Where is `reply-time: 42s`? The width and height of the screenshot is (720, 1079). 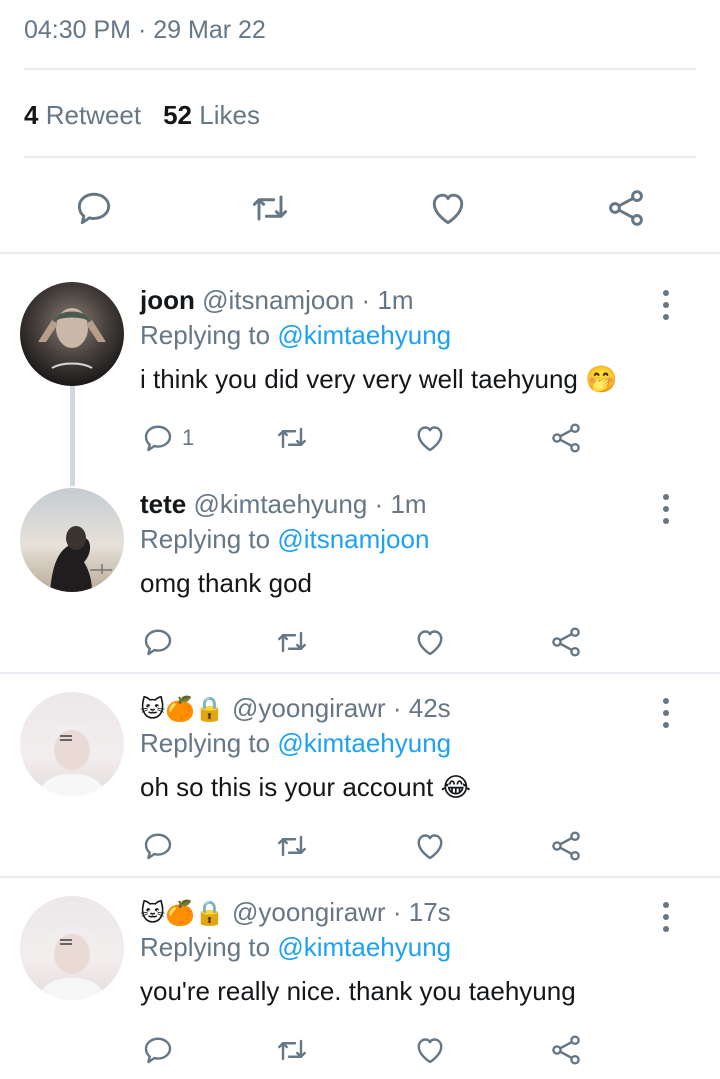 reply-time: 42s is located at coordinates (429, 708).